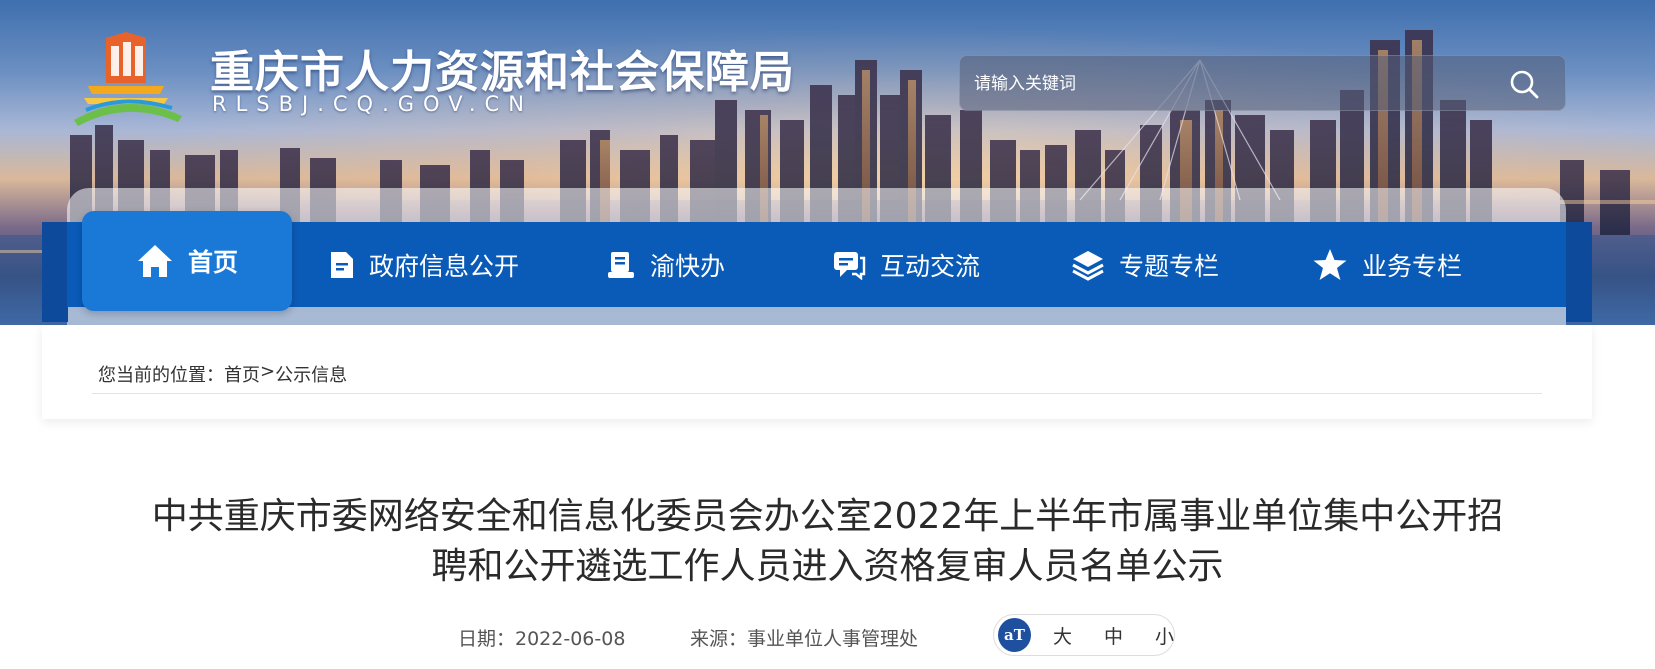 The width and height of the screenshot is (1655, 669). Describe the element at coordinates (1062, 635) in the screenshot. I see `font-size-large: 大` at that location.